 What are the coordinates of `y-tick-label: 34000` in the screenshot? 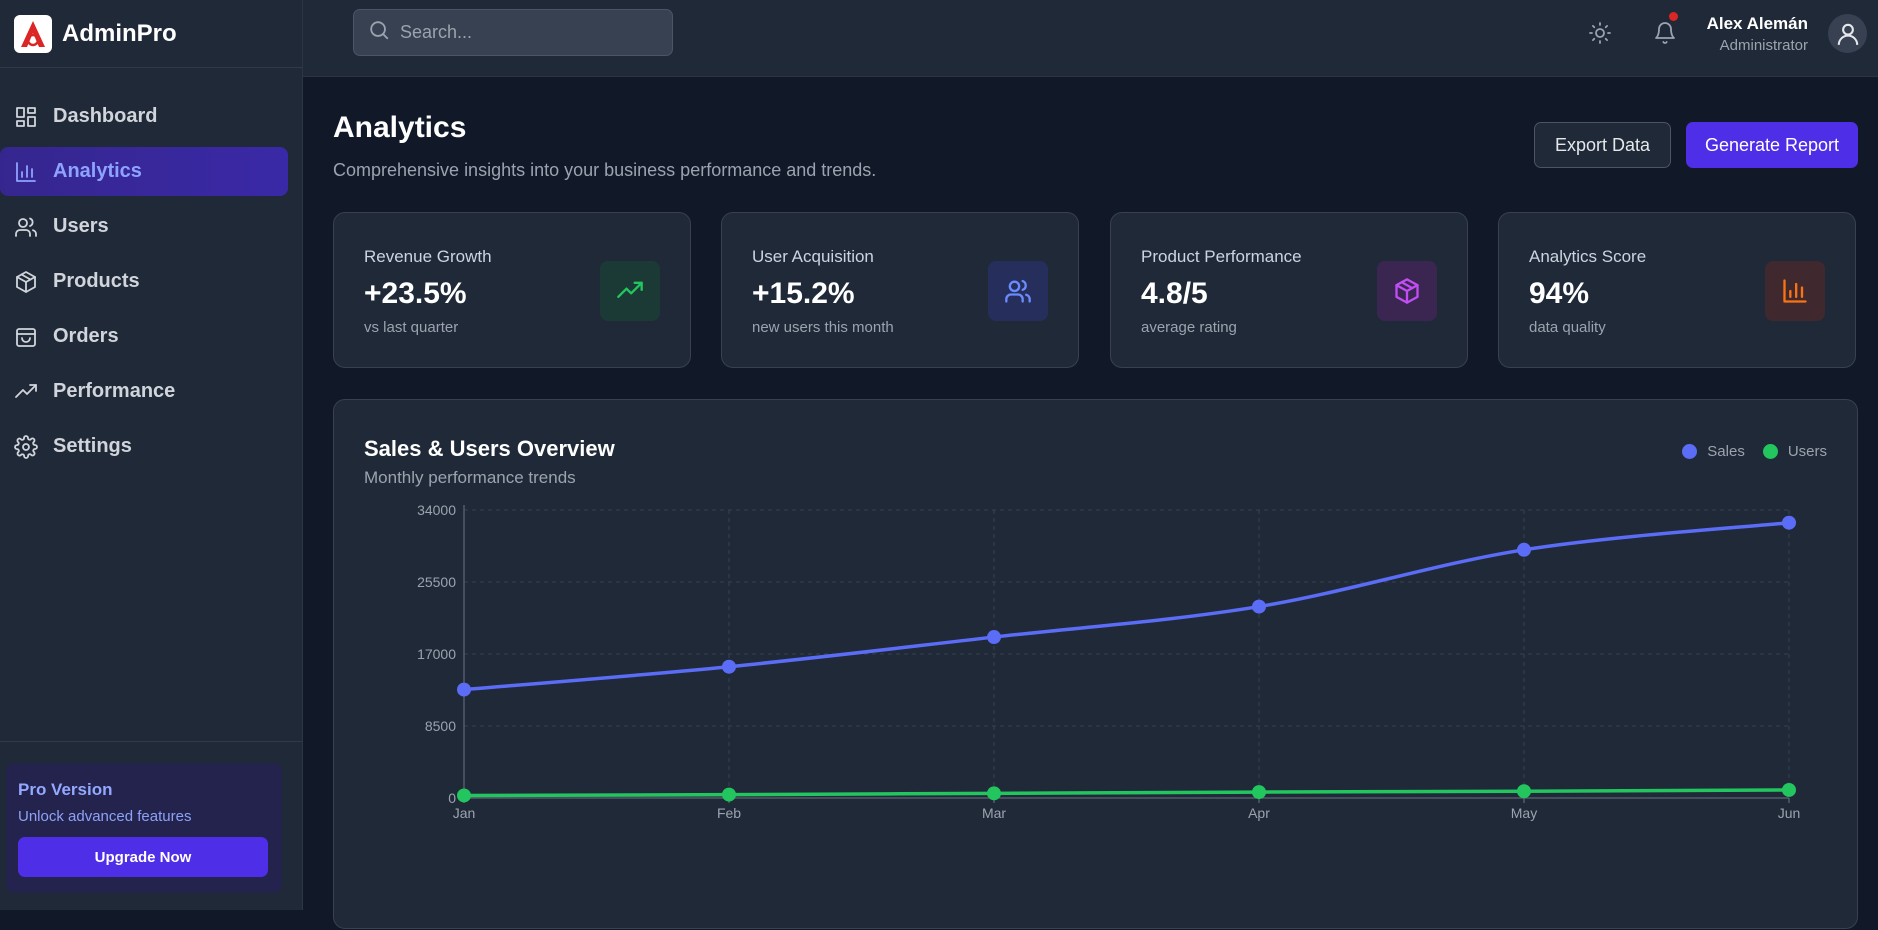 It's located at (436, 510).